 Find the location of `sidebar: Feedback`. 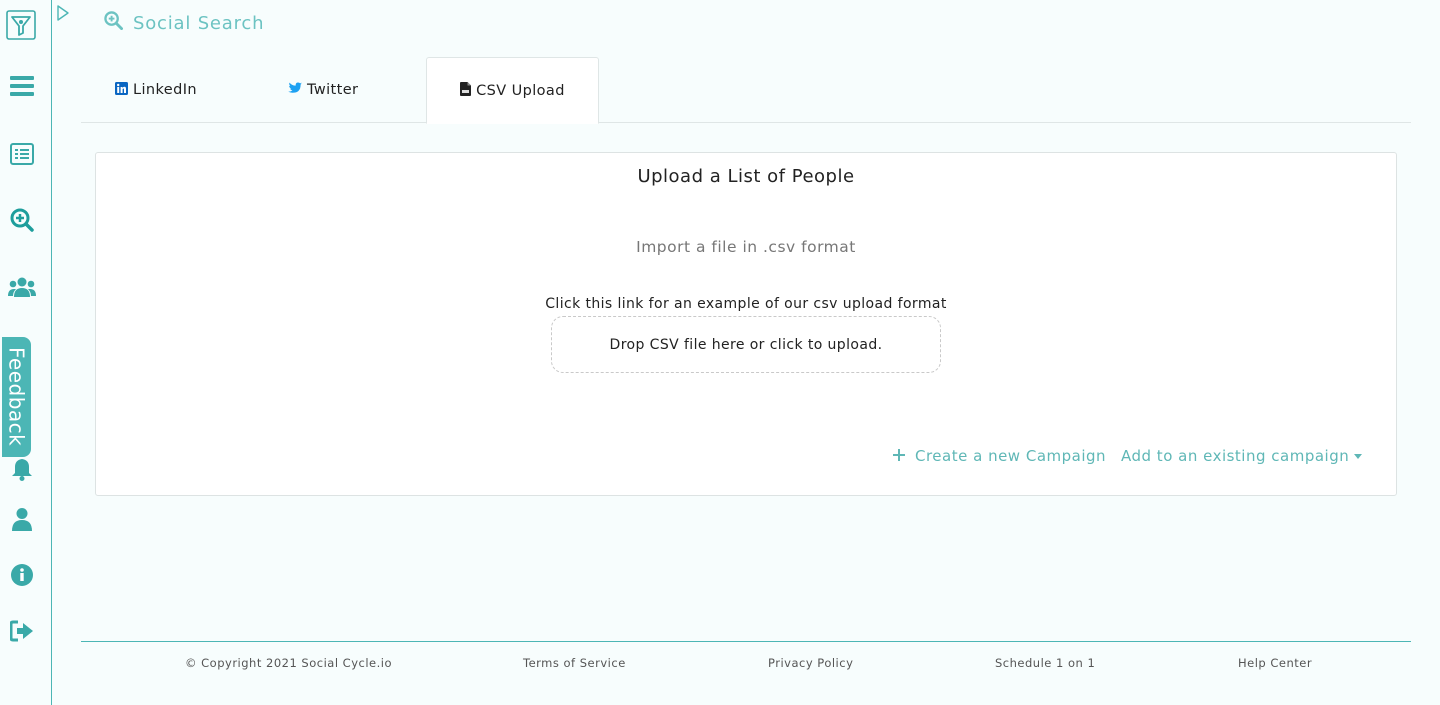

sidebar: Feedback is located at coordinates (26, 352).